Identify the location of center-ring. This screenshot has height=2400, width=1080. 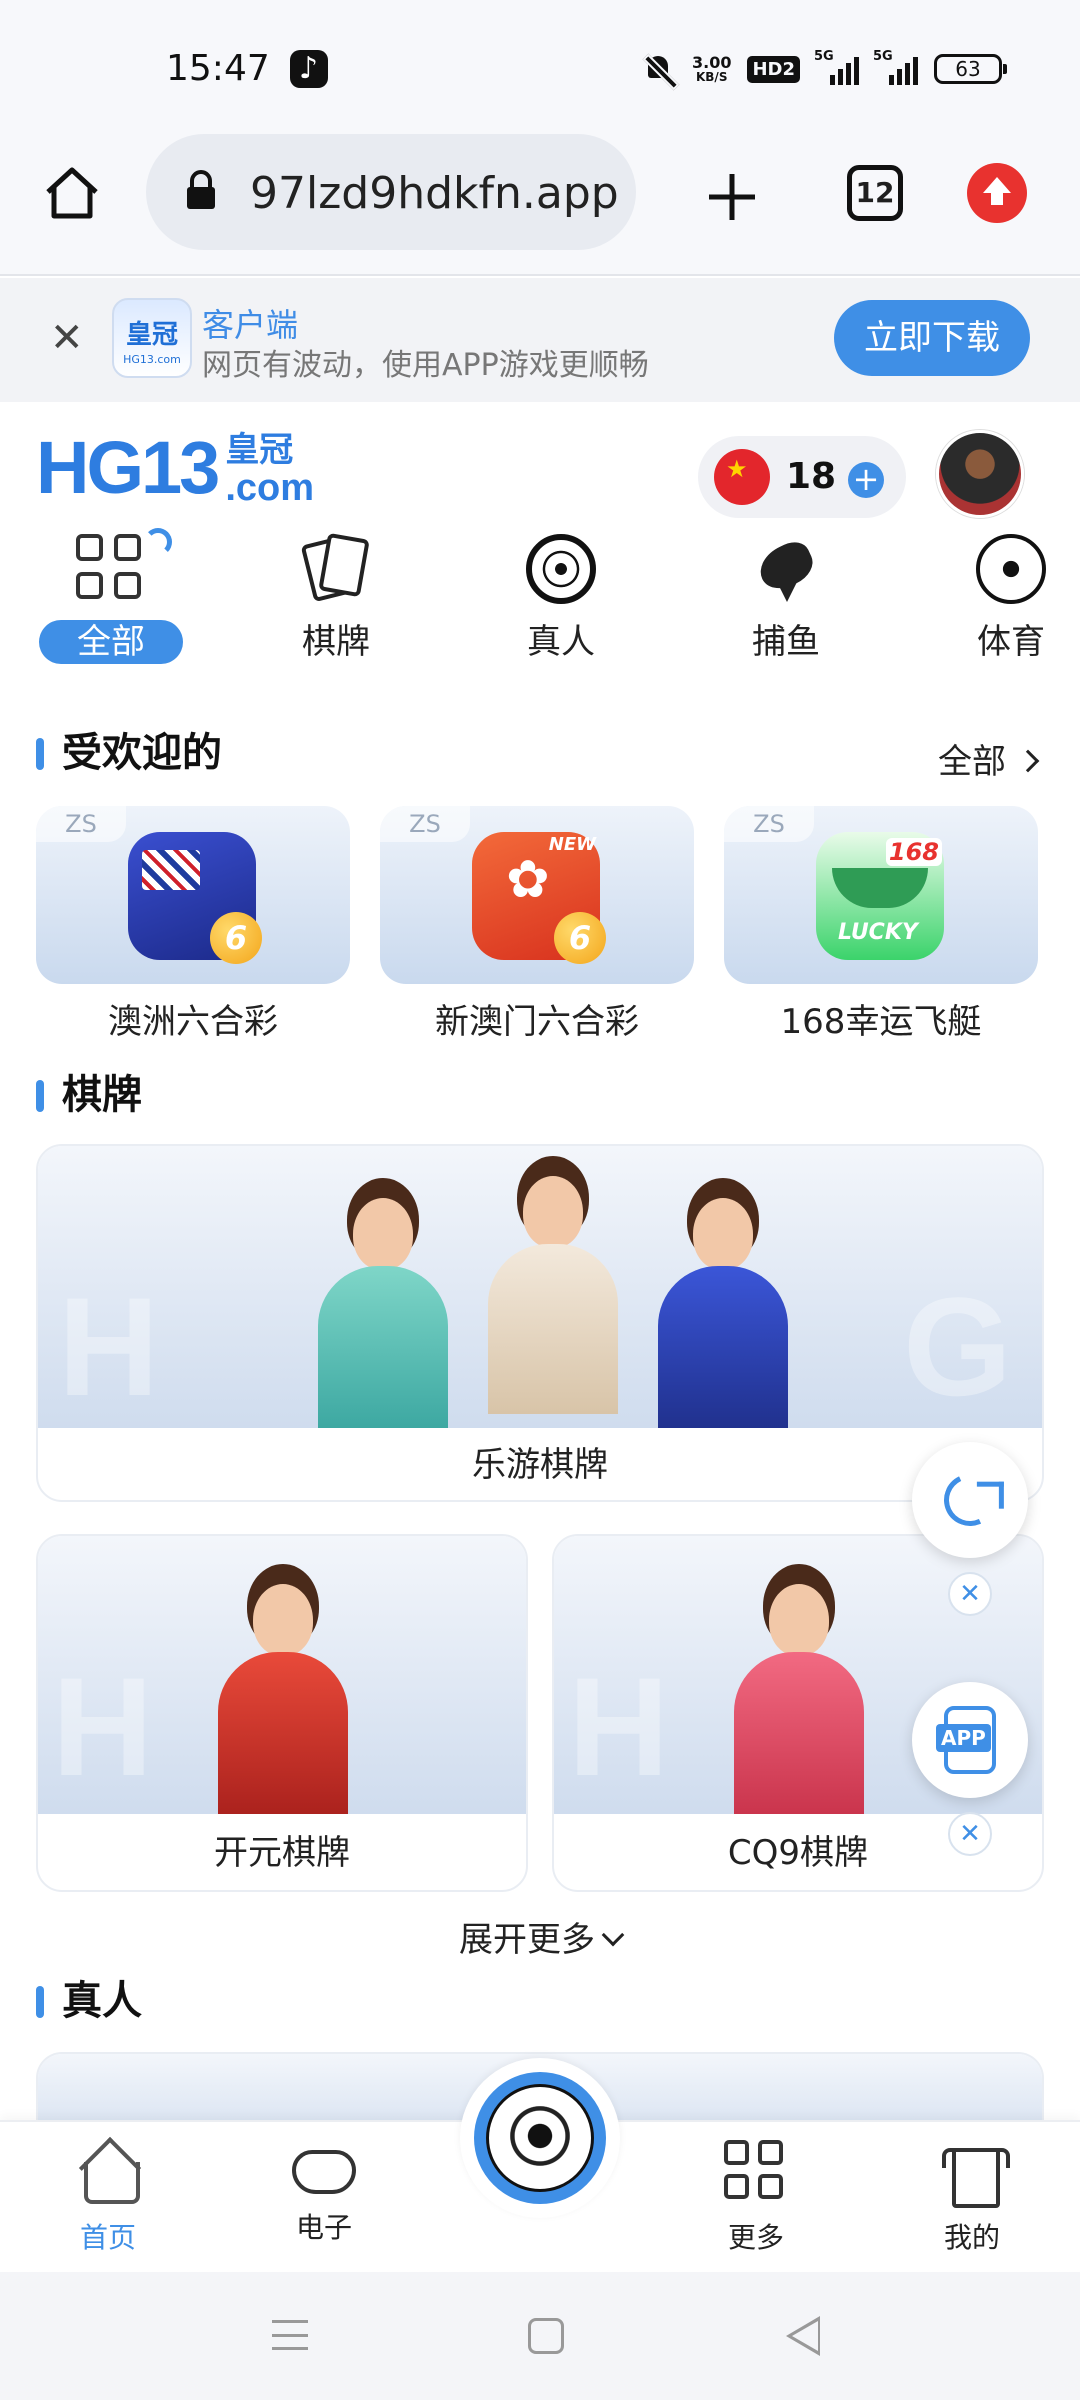
(540, 2138).